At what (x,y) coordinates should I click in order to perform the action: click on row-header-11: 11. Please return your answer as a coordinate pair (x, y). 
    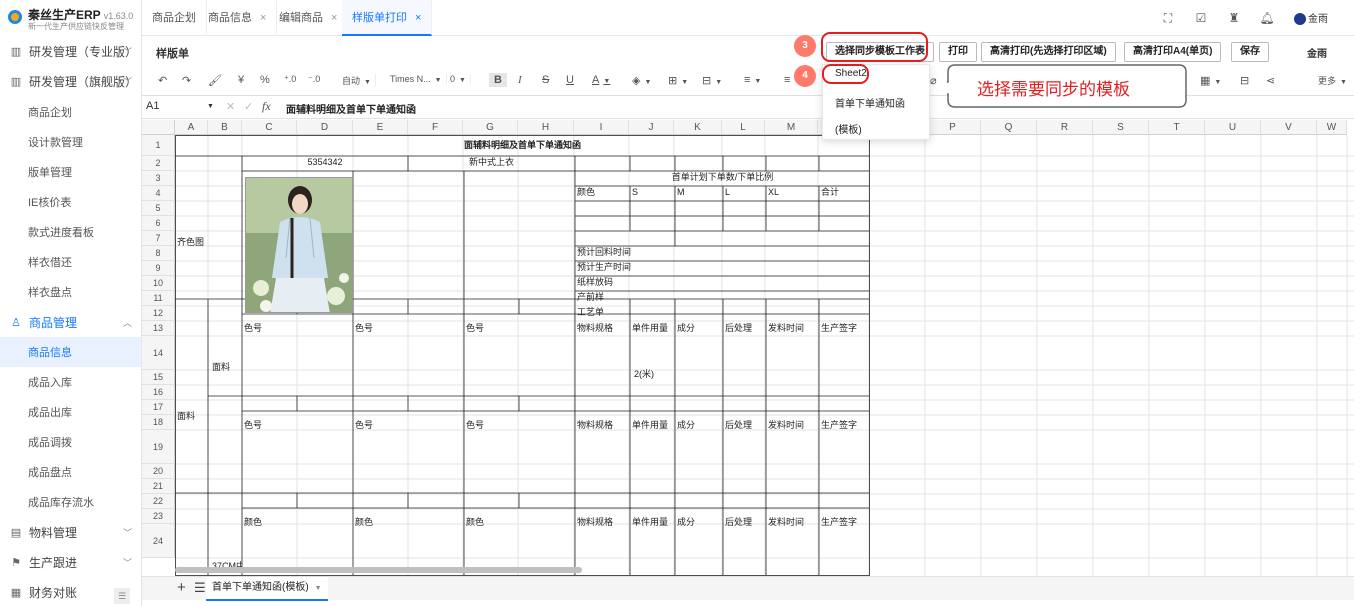
    Looking at the image, I should click on (158, 298).